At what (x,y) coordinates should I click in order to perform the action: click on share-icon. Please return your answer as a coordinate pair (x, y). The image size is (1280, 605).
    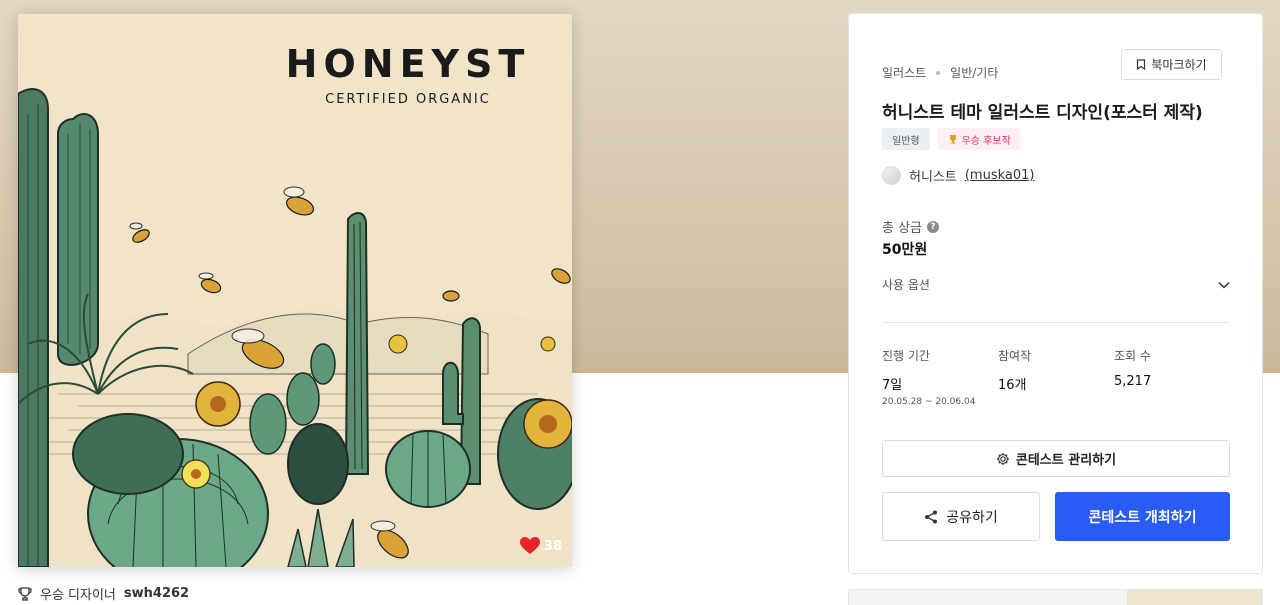
    Looking at the image, I should click on (931, 516).